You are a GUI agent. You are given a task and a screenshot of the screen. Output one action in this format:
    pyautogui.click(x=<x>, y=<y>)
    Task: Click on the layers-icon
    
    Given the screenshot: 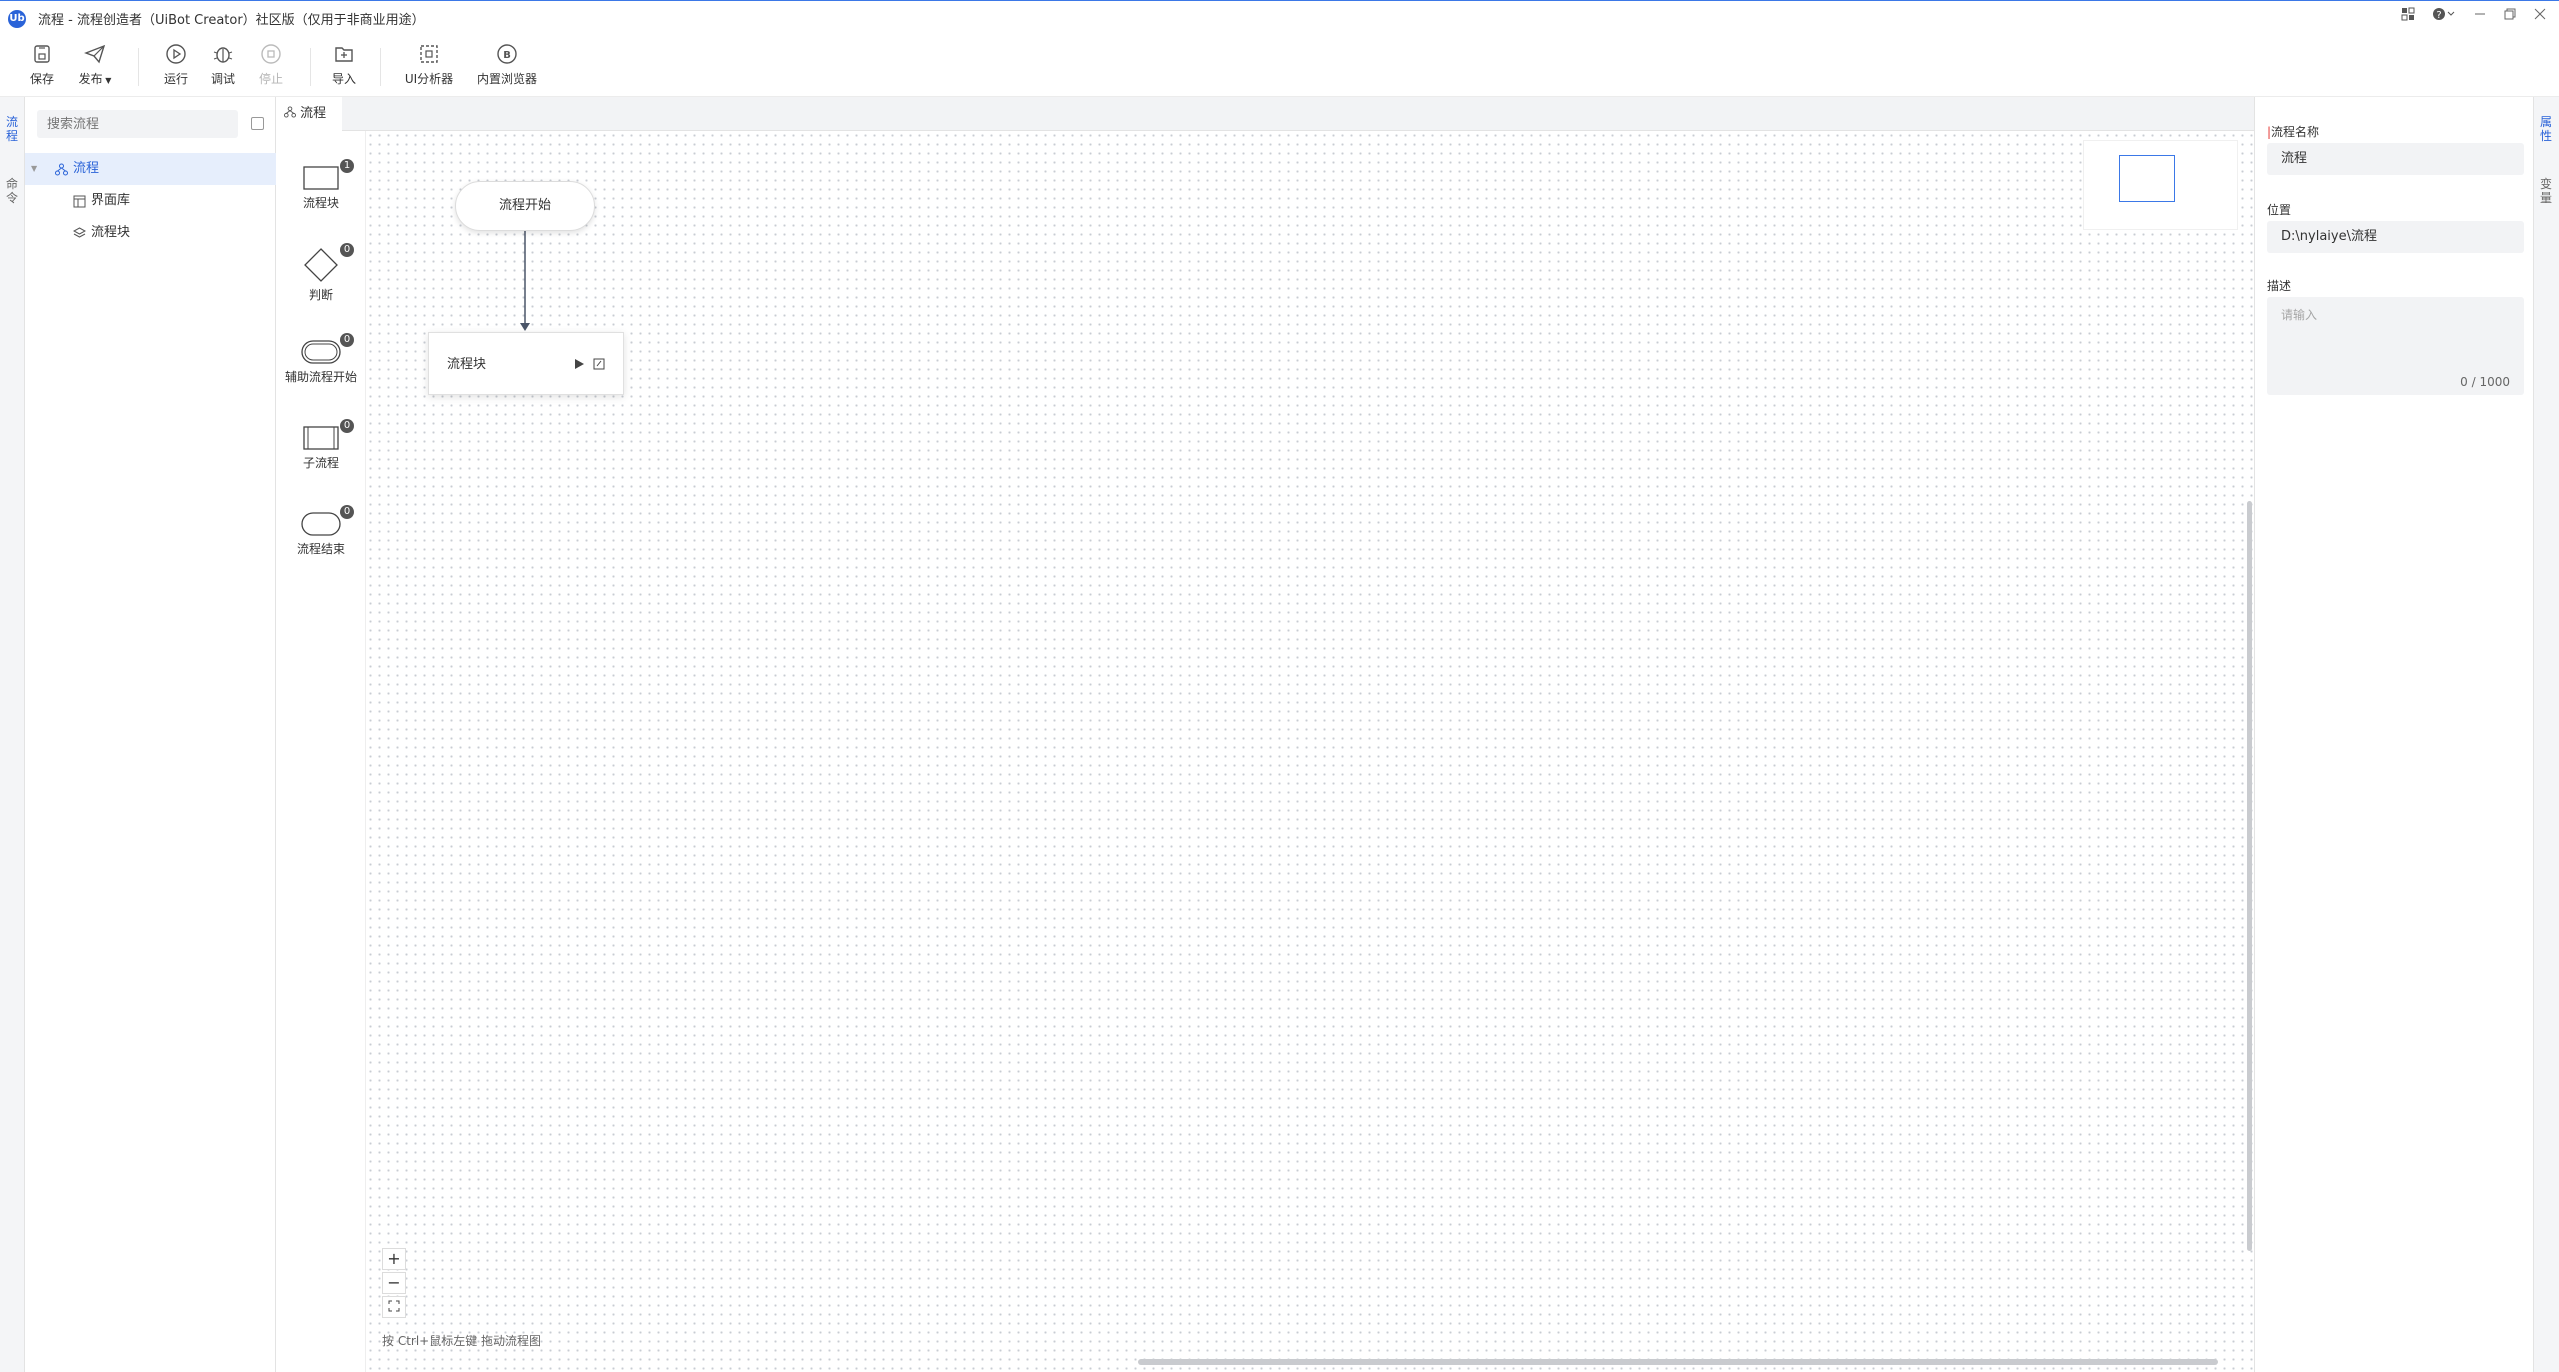 What is the action you would take?
    pyautogui.click(x=79, y=232)
    